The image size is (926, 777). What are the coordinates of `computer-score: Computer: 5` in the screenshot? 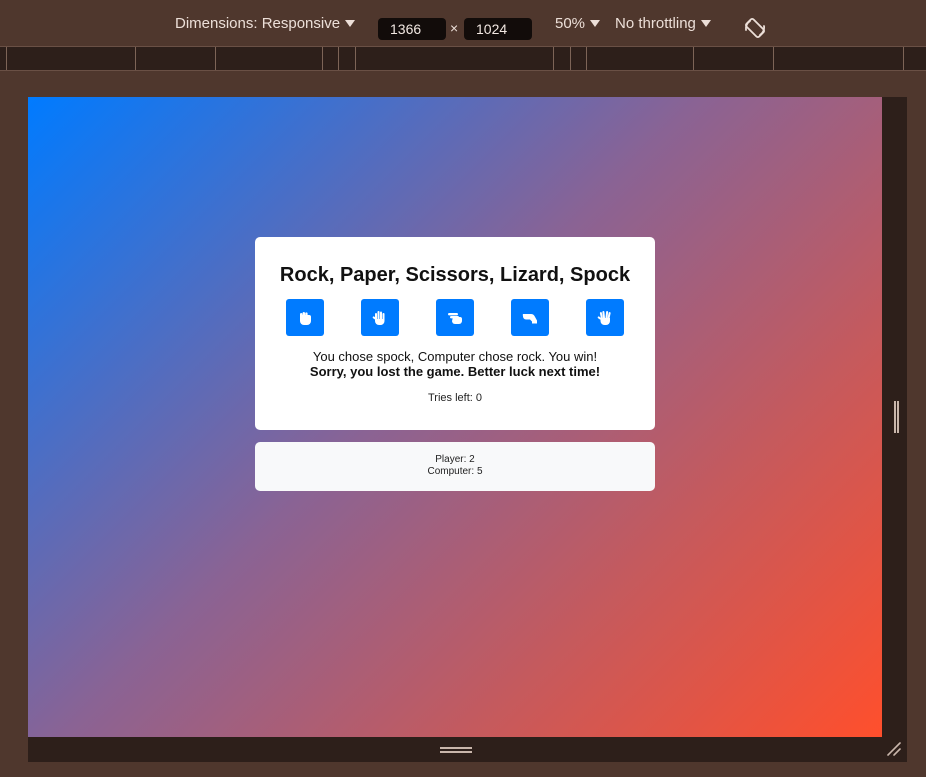 It's located at (455, 471).